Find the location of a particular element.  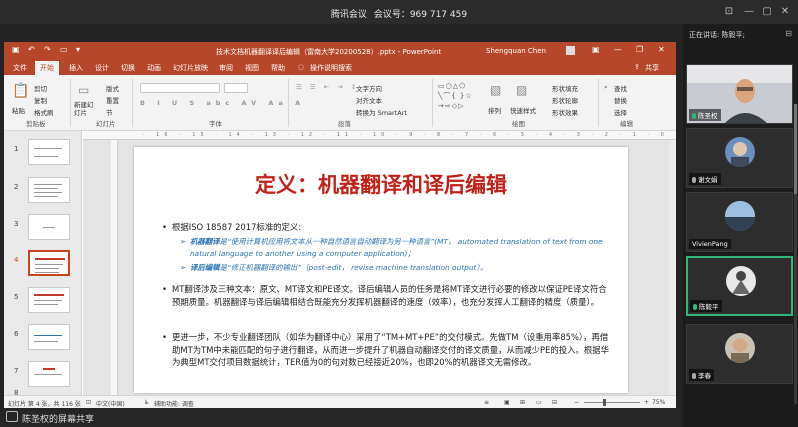

participant-tile: 陈圣权 is located at coordinates (739, 94).